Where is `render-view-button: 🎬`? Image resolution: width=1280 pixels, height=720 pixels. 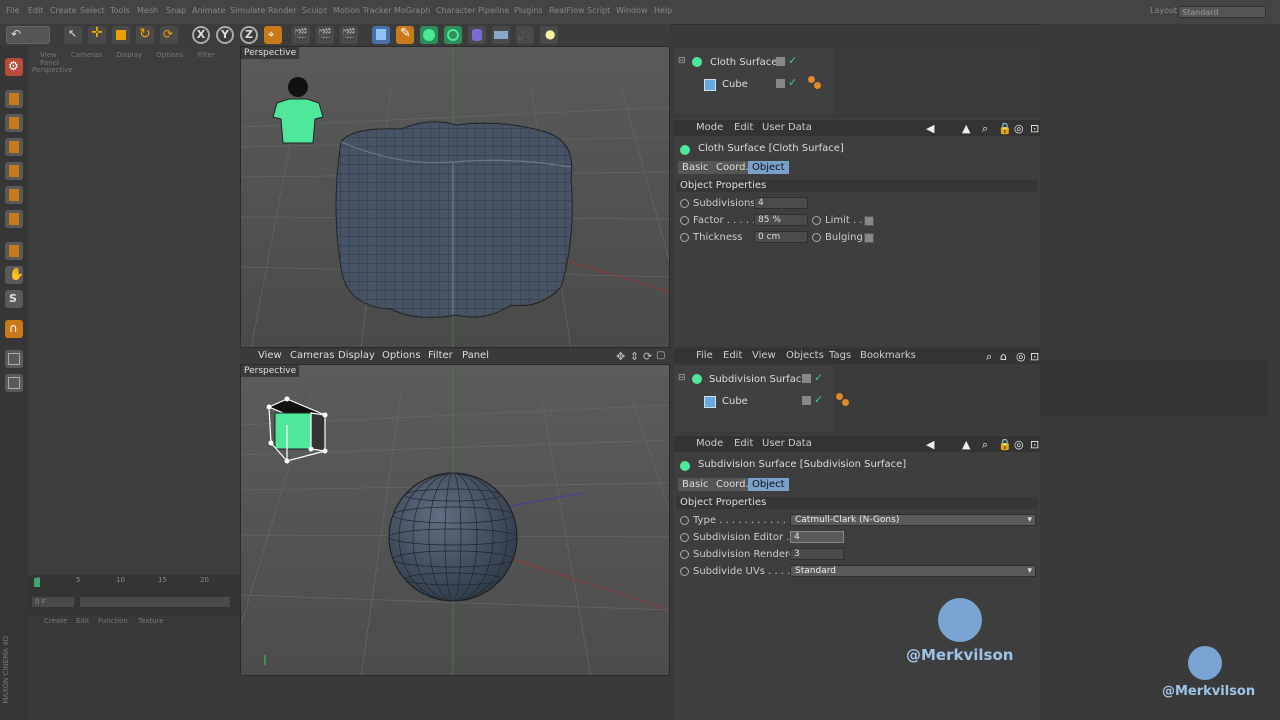
render-view-button: 🎬 is located at coordinates (301, 35).